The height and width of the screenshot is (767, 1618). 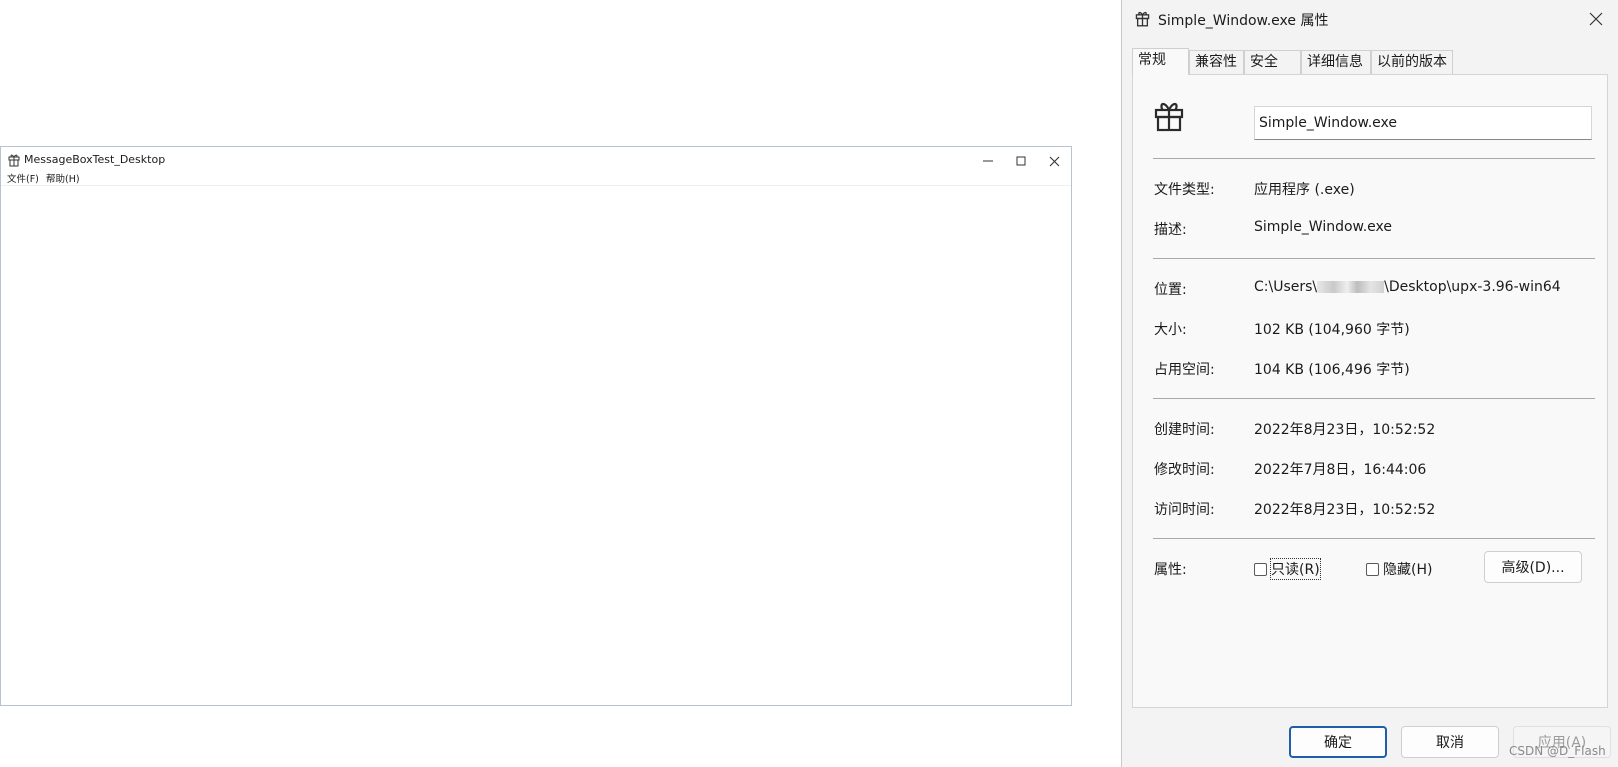 What do you see at coordinates (1272, 62) in the screenshot?
I see `tab-security: 安全` at bounding box center [1272, 62].